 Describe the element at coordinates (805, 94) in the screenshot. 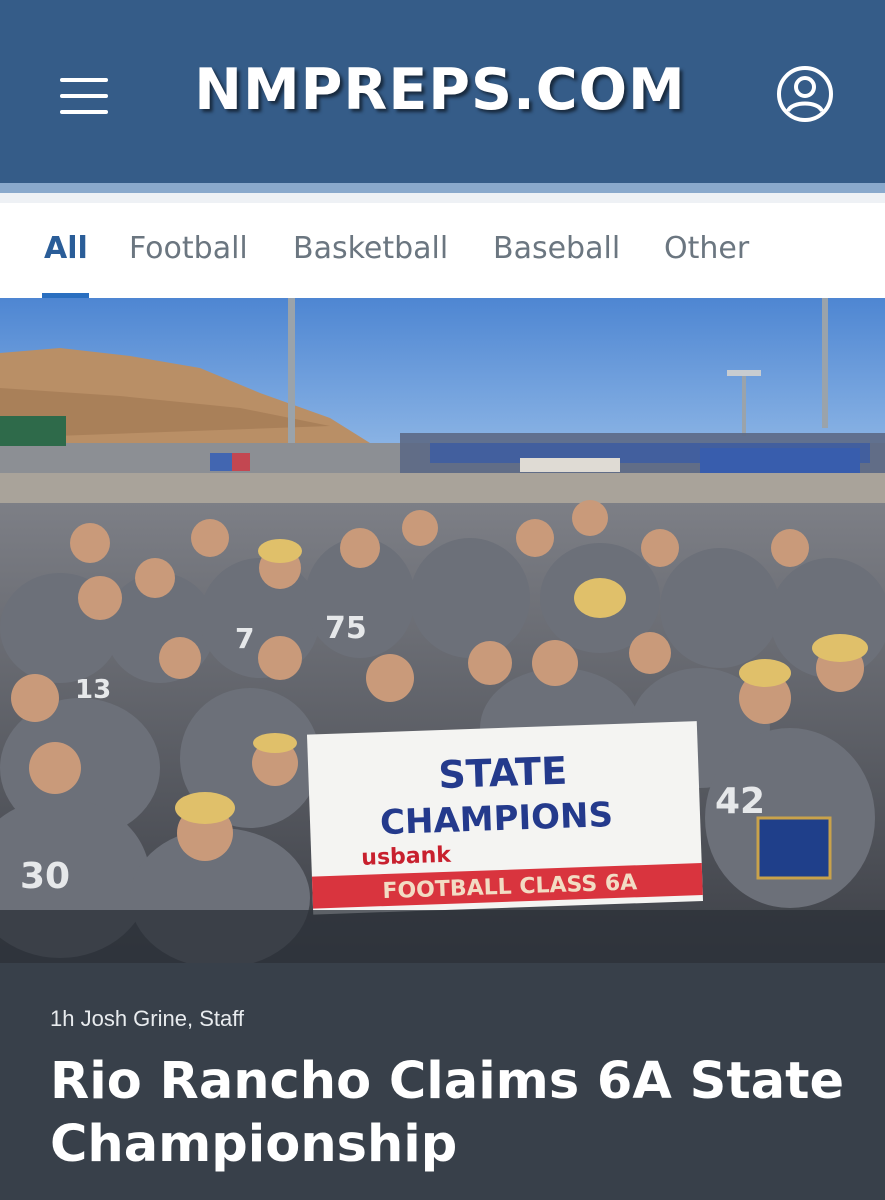

I see `user-circle-icon` at that location.